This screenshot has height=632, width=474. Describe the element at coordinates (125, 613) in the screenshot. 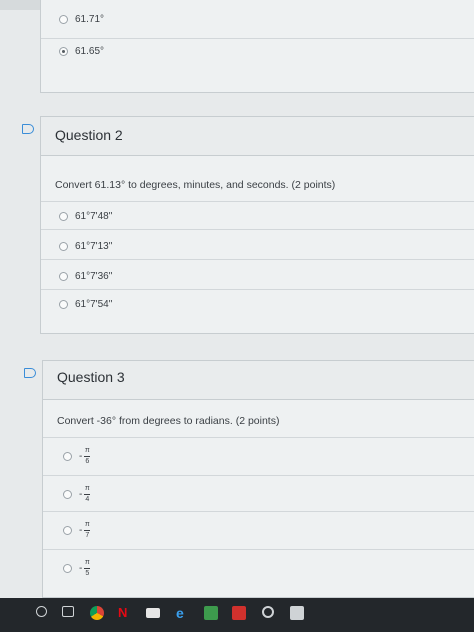

I see `netflix-icon: N` at that location.